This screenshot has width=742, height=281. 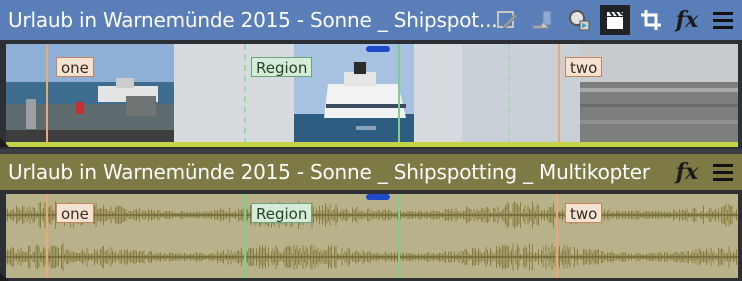 I want to click on clapperboard-icon, so click(x=615, y=20).